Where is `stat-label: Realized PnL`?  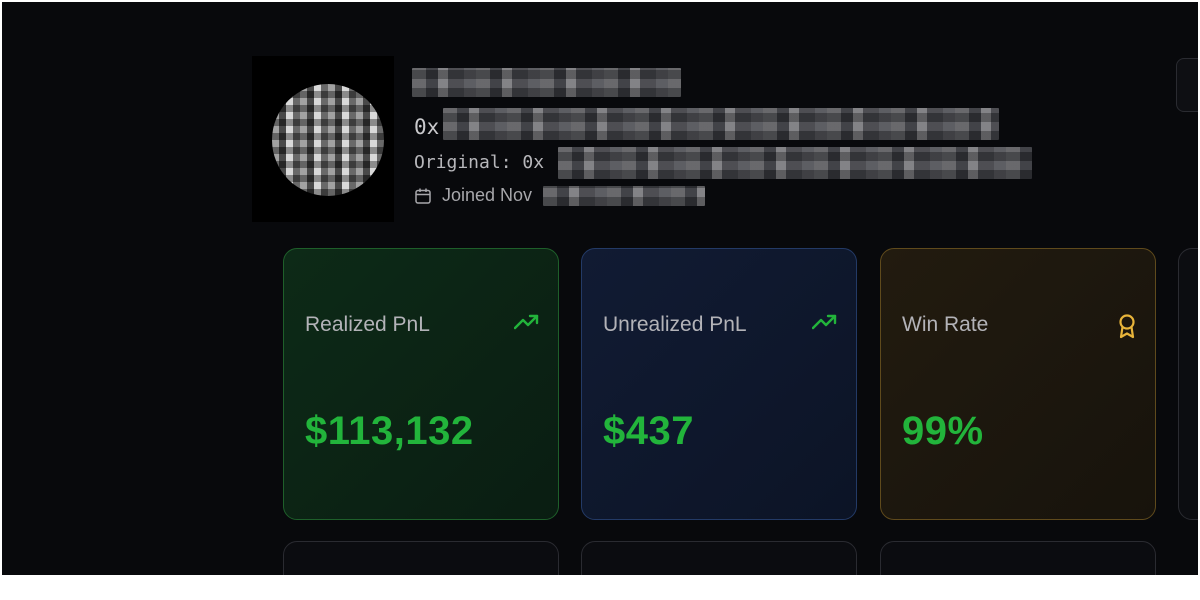 stat-label: Realized PnL is located at coordinates (367, 324).